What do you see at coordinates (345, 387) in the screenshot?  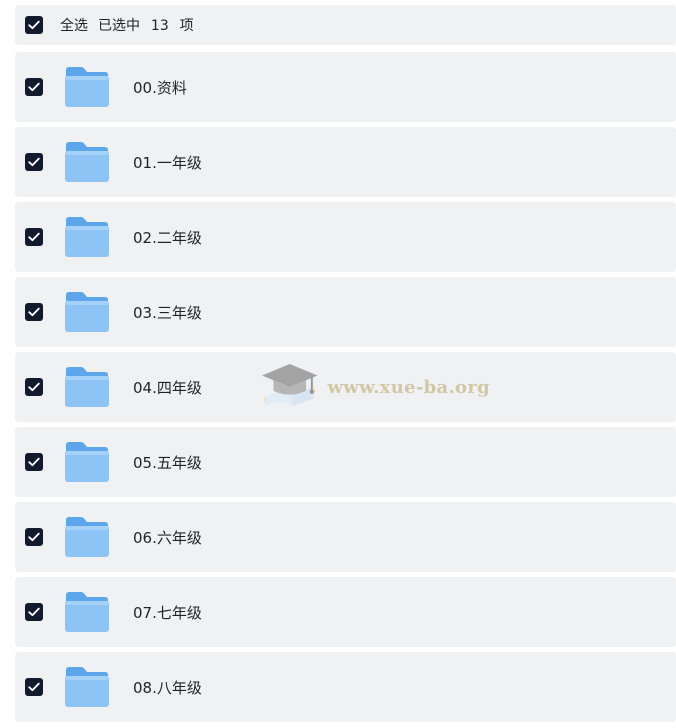 I see `folder-row: 04.四年级` at bounding box center [345, 387].